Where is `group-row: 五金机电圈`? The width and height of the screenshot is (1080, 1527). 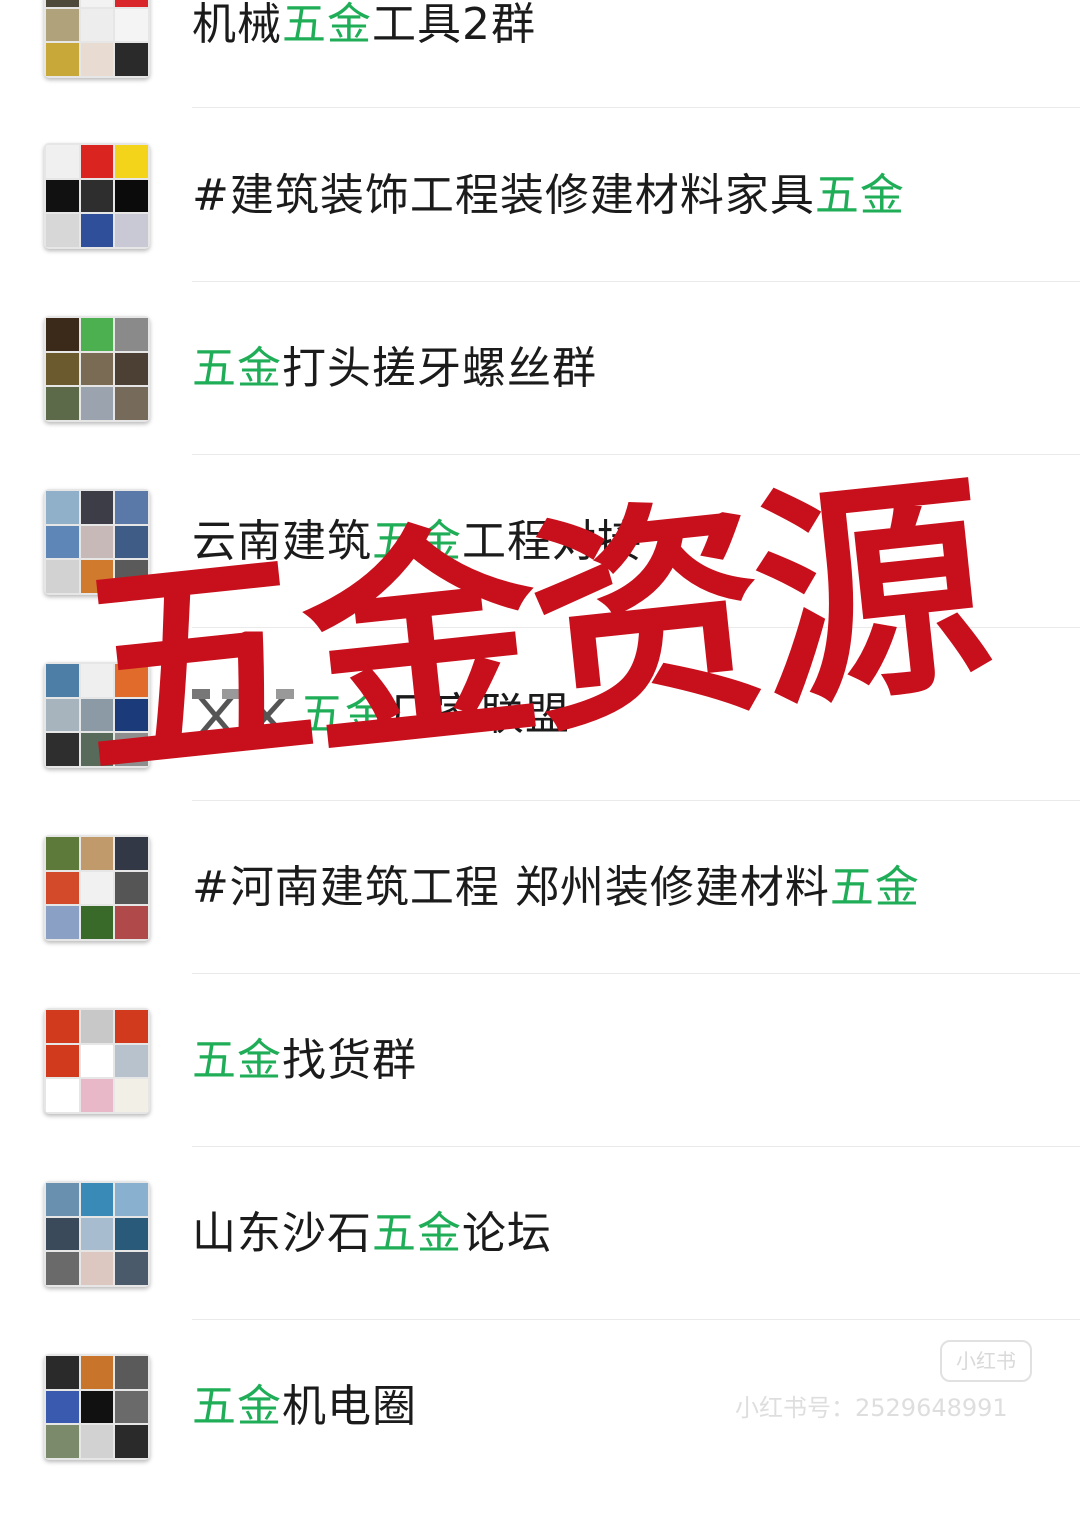
group-row: 五金机电圈 is located at coordinates (540, 1440).